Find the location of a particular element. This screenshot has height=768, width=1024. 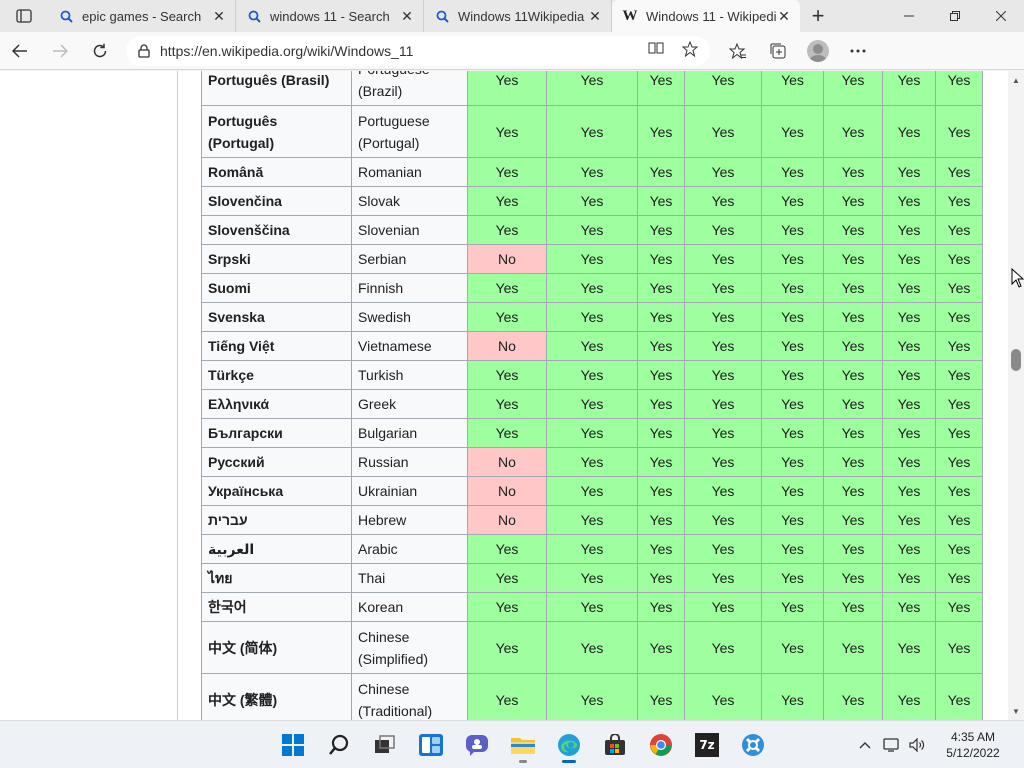

task-view-button is located at coordinates (385, 745).